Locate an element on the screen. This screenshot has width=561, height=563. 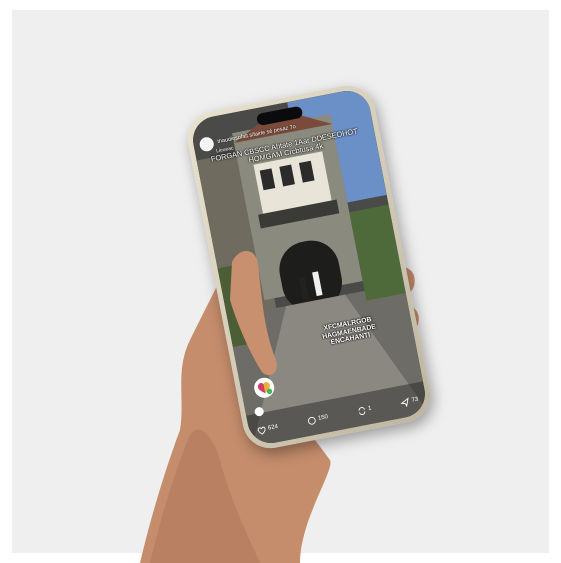
comment-icon is located at coordinates (311, 420).